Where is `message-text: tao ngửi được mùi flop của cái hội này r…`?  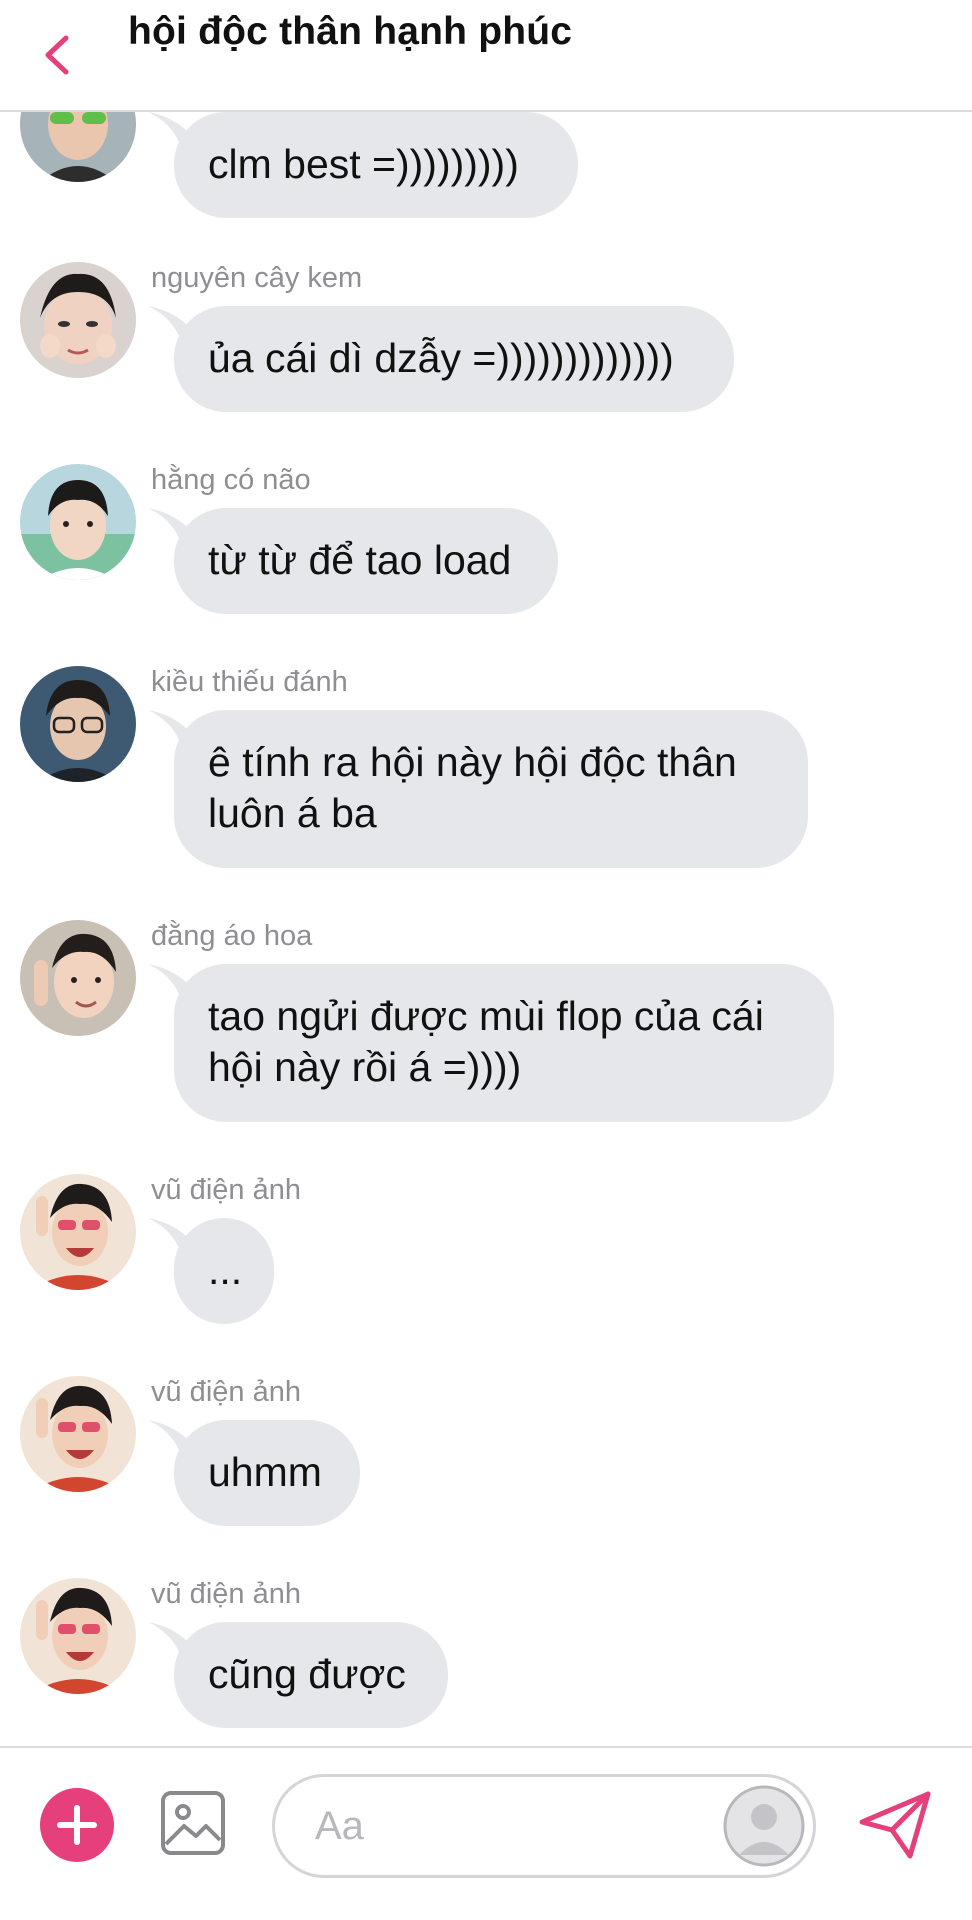 message-text: tao ngửi được mùi flop của cái hội này r… is located at coordinates (486, 1041).